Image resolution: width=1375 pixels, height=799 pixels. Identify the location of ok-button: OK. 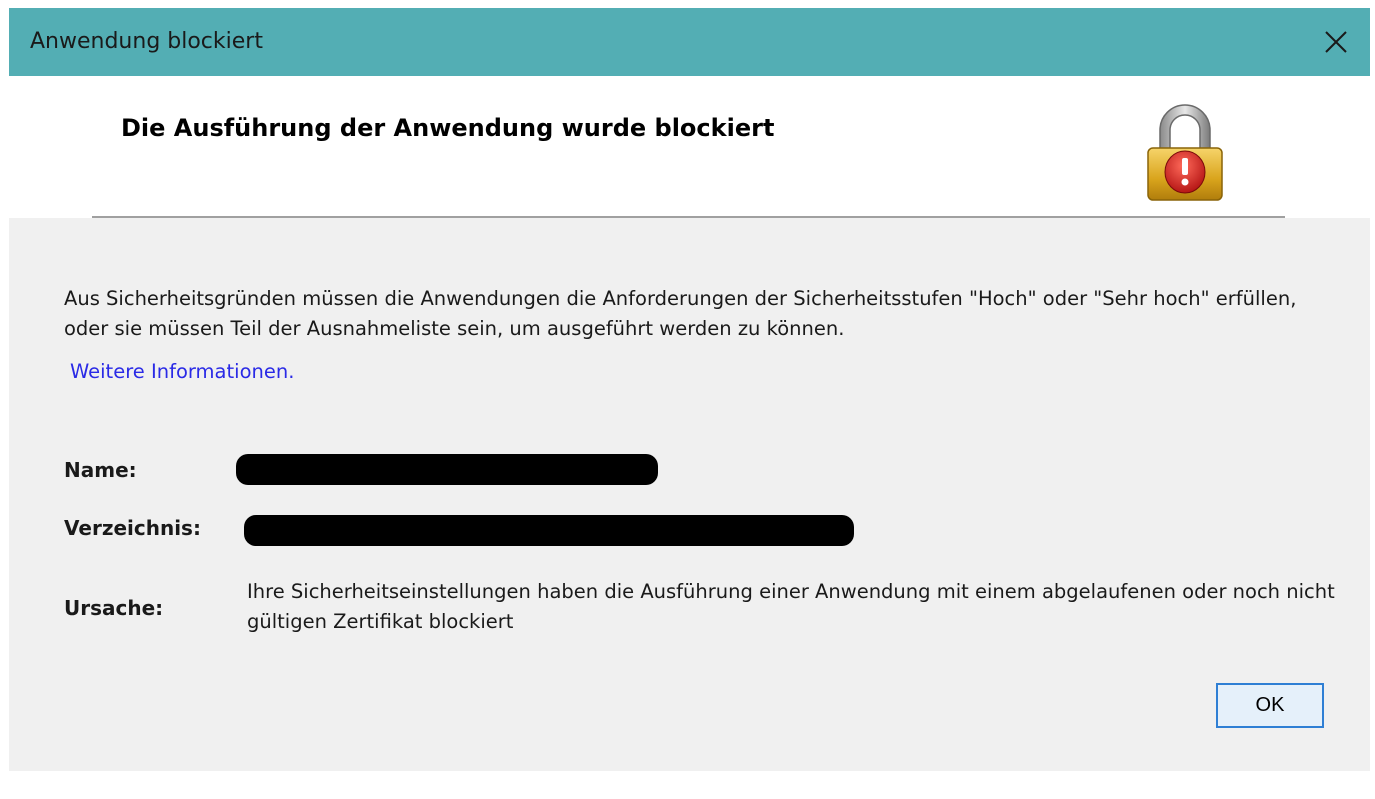
(1270, 705).